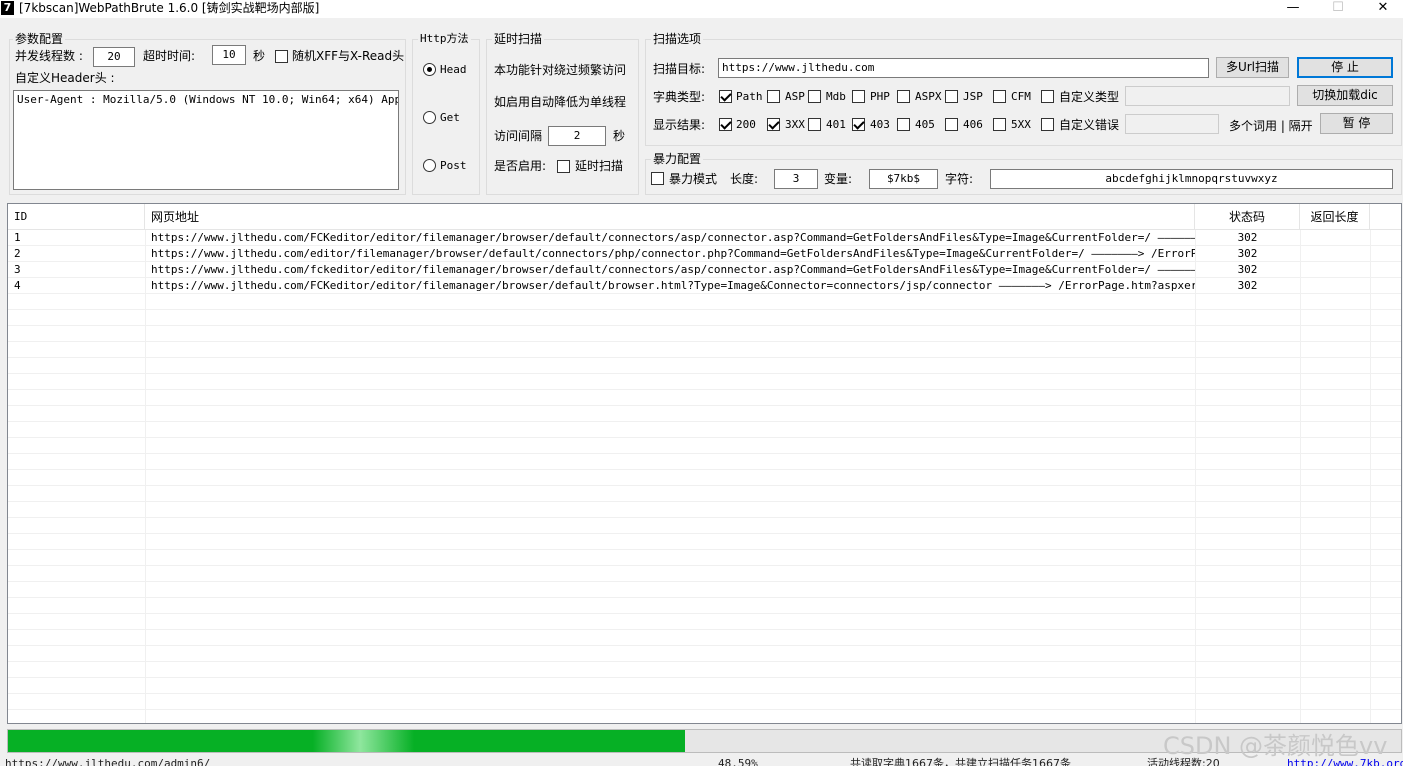 This screenshot has width=1403, height=766. I want to click on threads-label: 并发线程数 :, so click(49, 56).